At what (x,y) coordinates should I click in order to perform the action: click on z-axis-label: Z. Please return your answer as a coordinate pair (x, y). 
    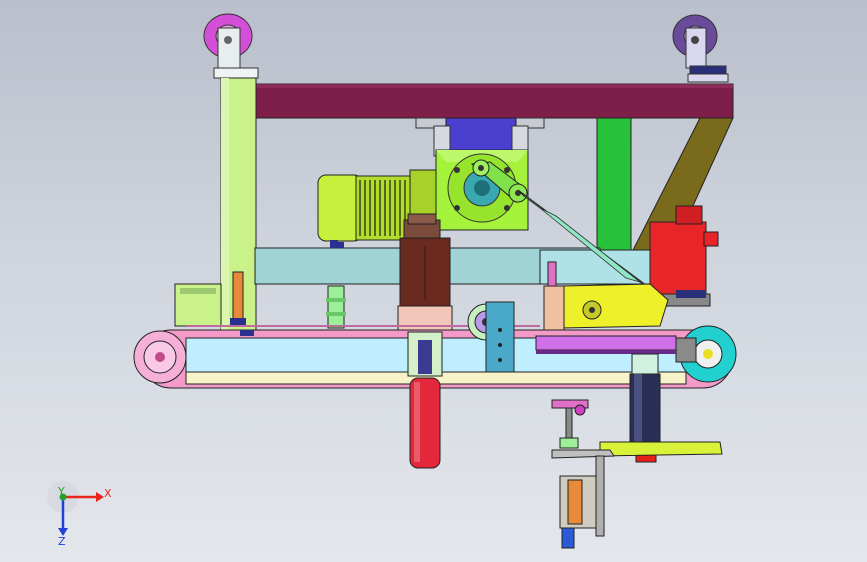
    Looking at the image, I should click on (62, 541).